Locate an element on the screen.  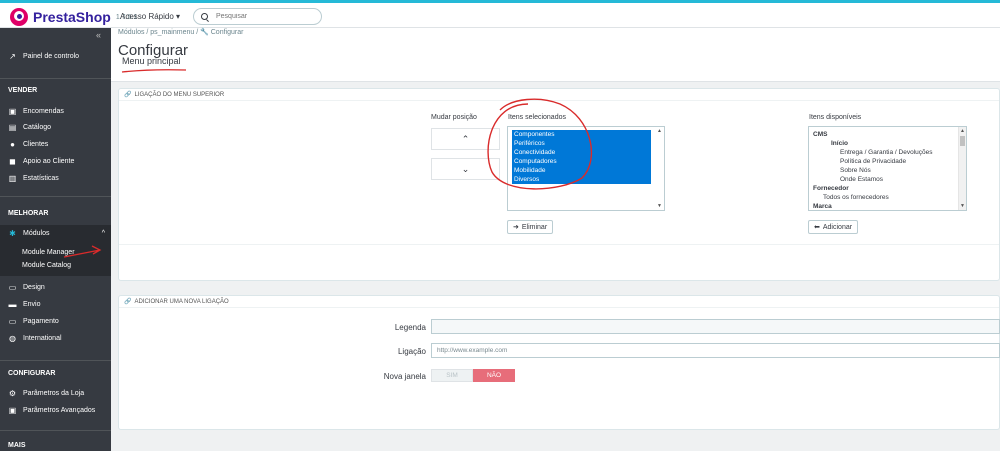
available-option: Entrega / Garantia / Devoluções is located at coordinates (886, 152).